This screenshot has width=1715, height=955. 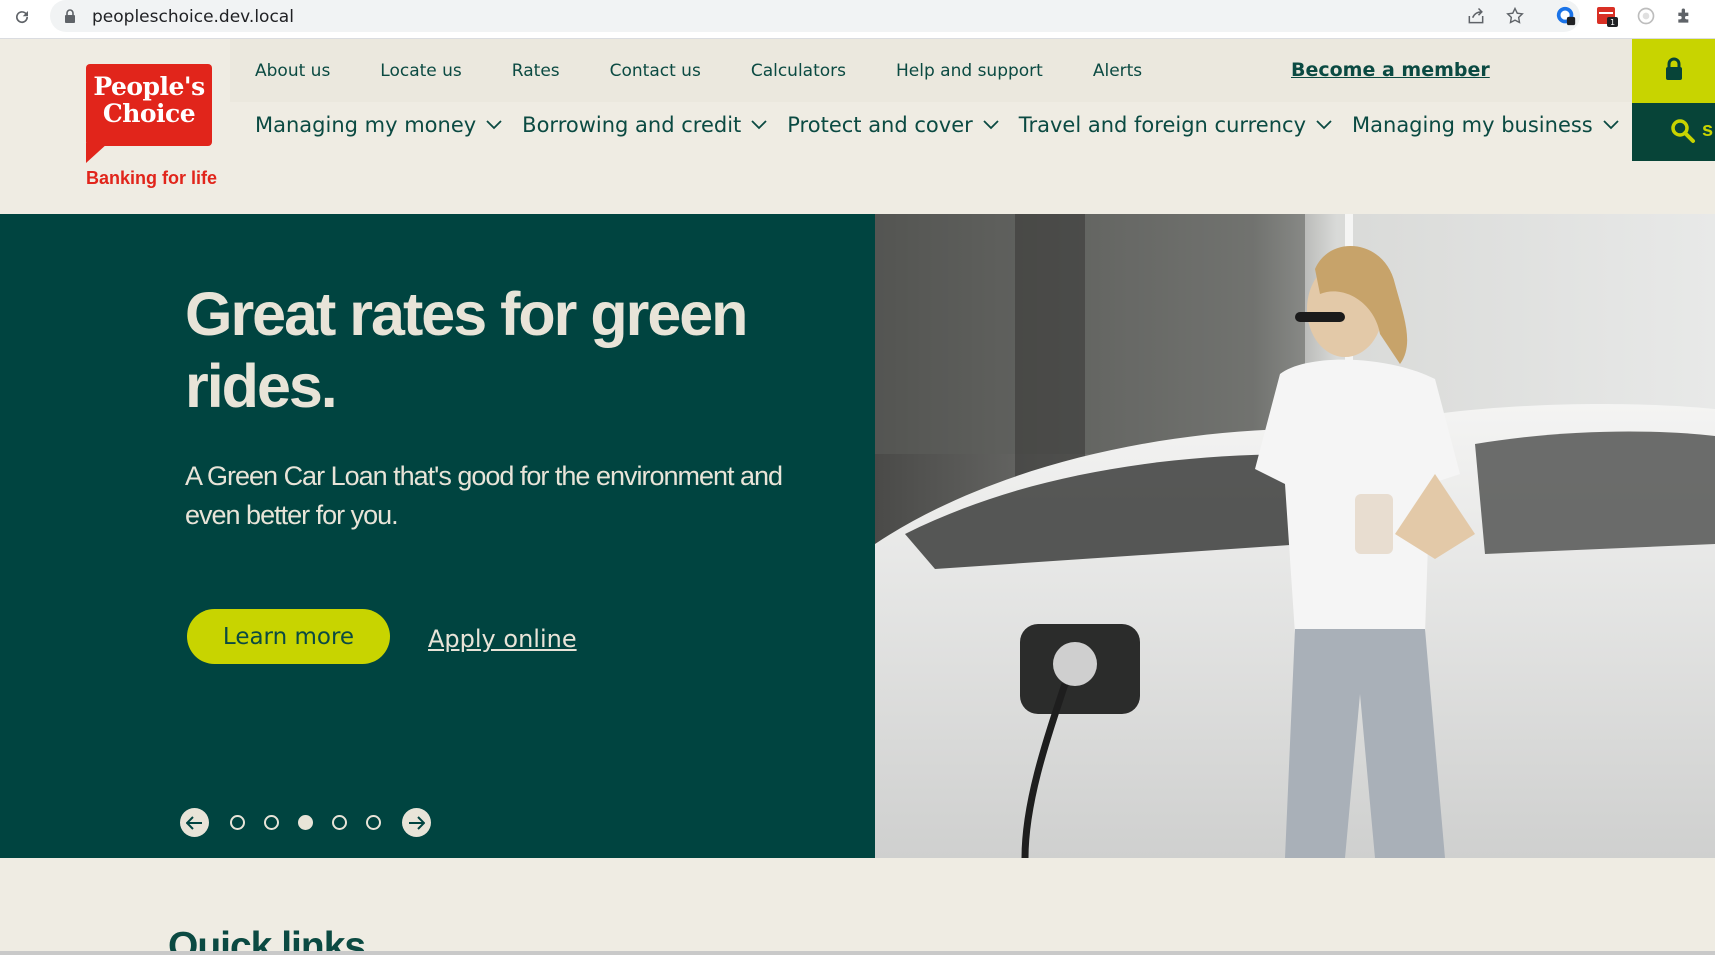 I want to click on search-icon, so click(x=1683, y=133).